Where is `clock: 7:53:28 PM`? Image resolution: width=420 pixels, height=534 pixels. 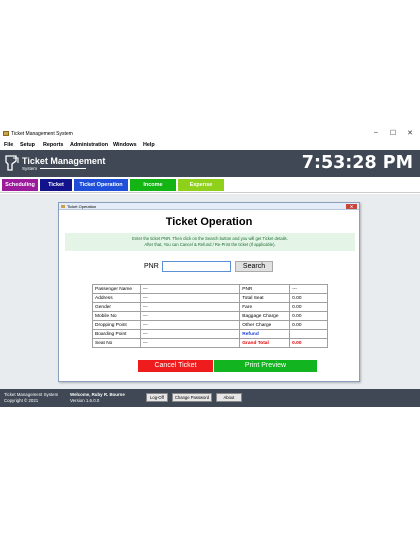 clock: 7:53:28 PM is located at coordinates (357, 163).